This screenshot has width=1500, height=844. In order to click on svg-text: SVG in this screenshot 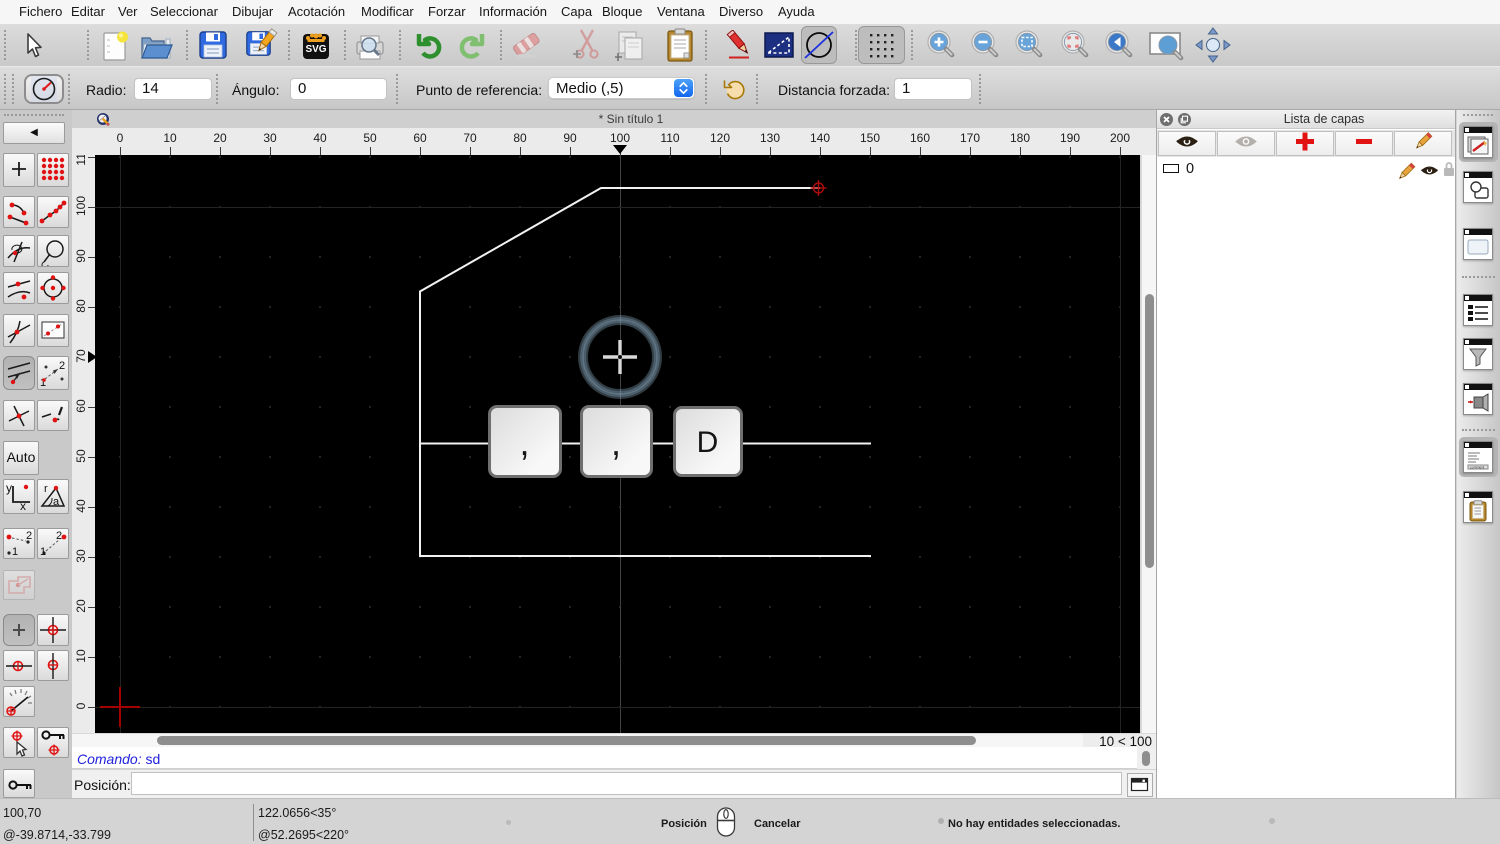, I will do `click(315, 49)`.